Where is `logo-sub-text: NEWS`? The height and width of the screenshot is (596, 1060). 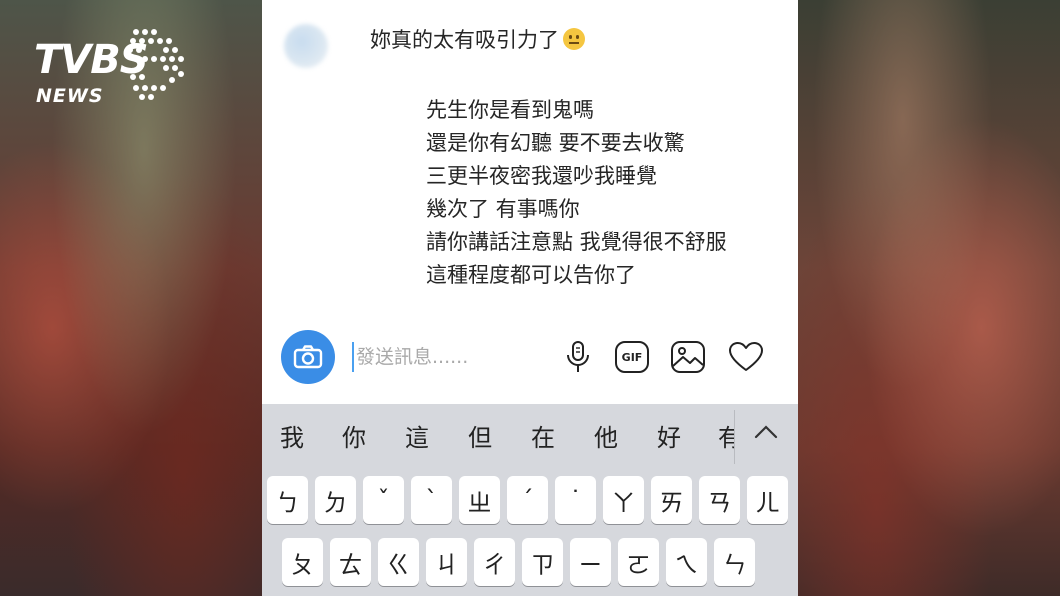
logo-sub-text: NEWS is located at coordinates (70, 96).